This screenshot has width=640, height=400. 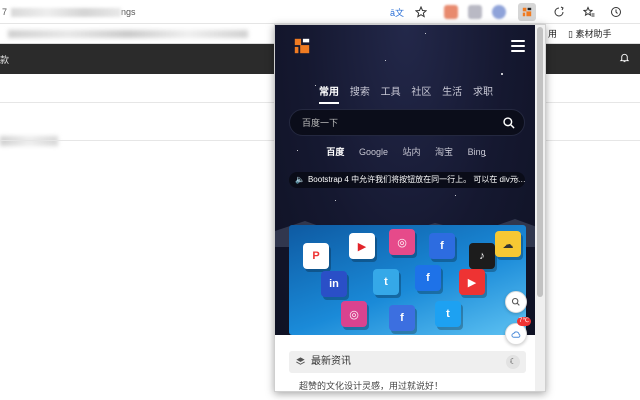 I want to click on tab-changyong: 常用, so click(x=329, y=93).